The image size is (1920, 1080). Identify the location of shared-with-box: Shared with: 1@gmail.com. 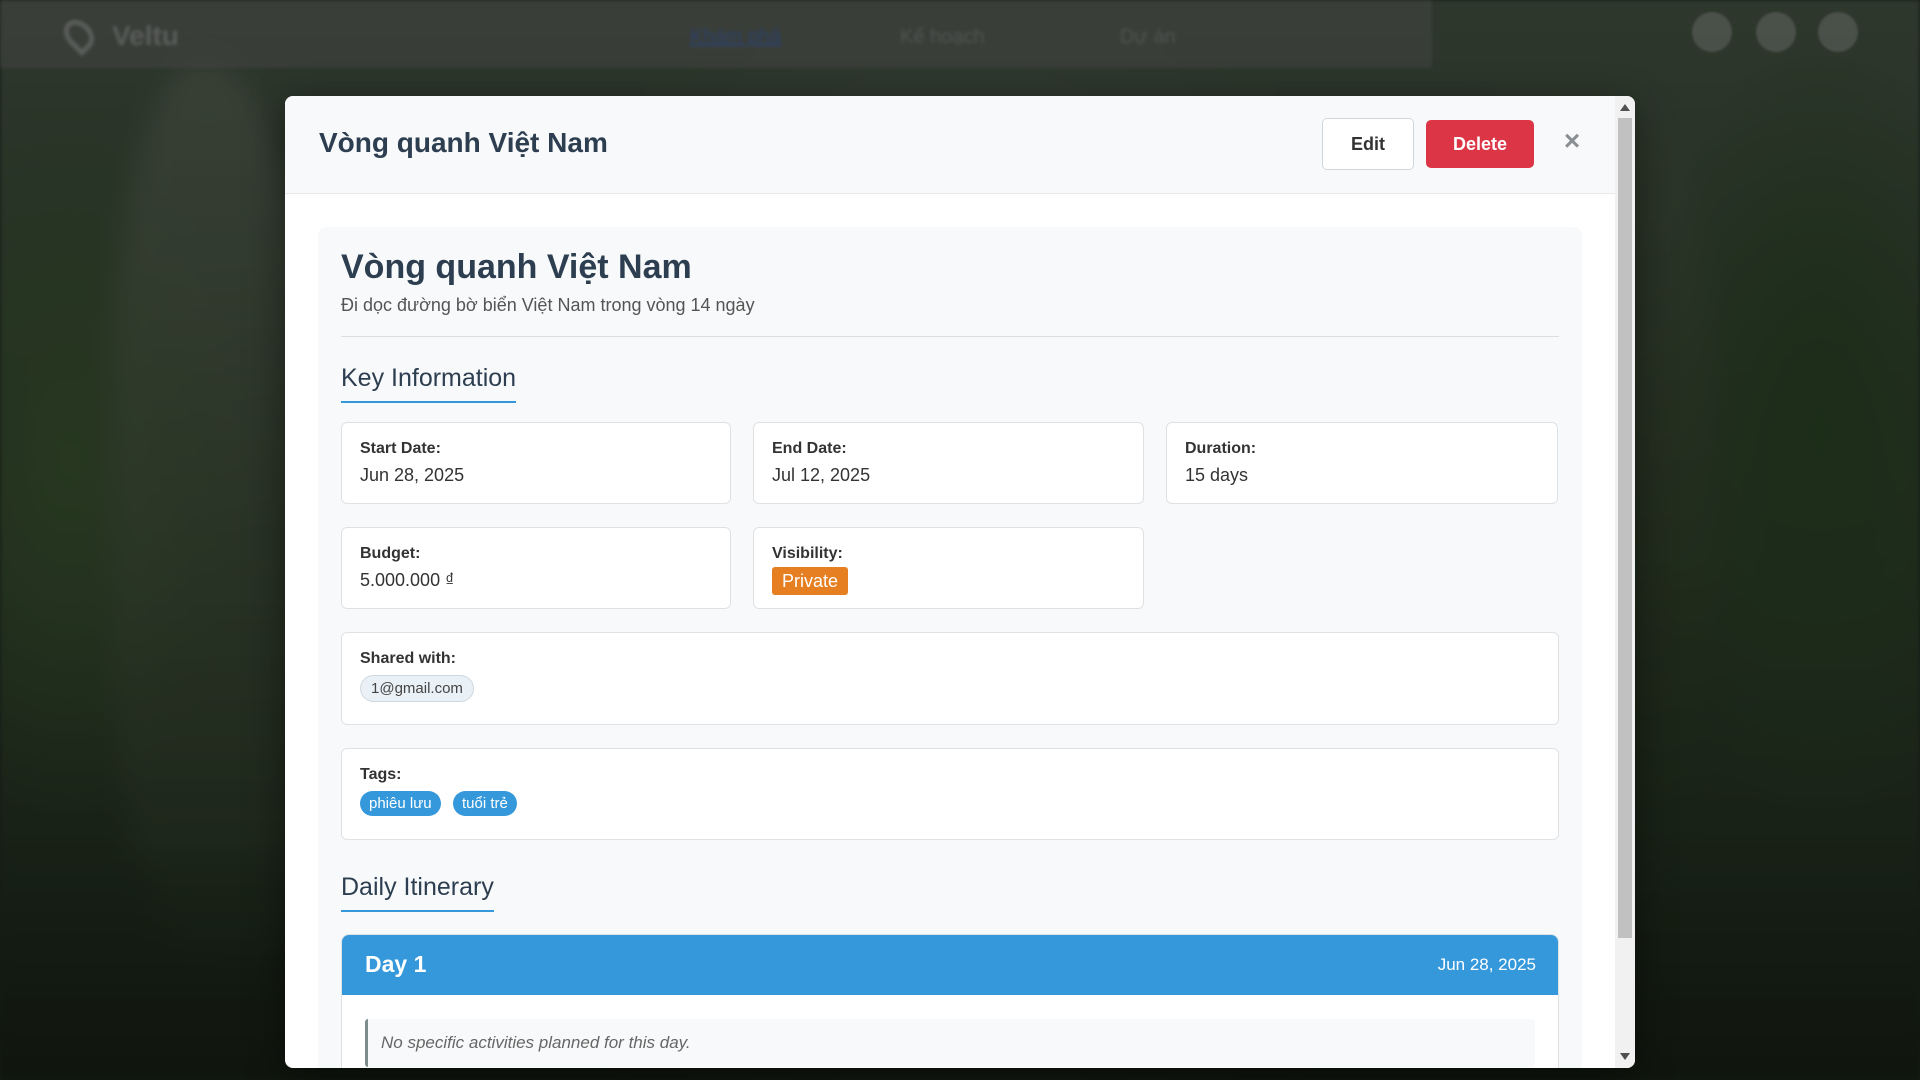
(950, 678).